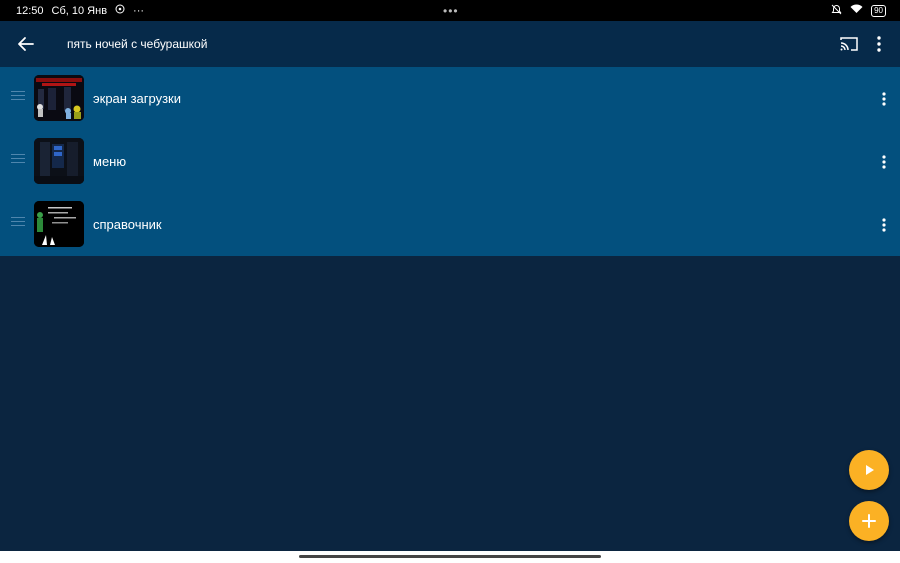 The image size is (900, 563). I want to click on status-center-dots: •••, so click(451, 10).